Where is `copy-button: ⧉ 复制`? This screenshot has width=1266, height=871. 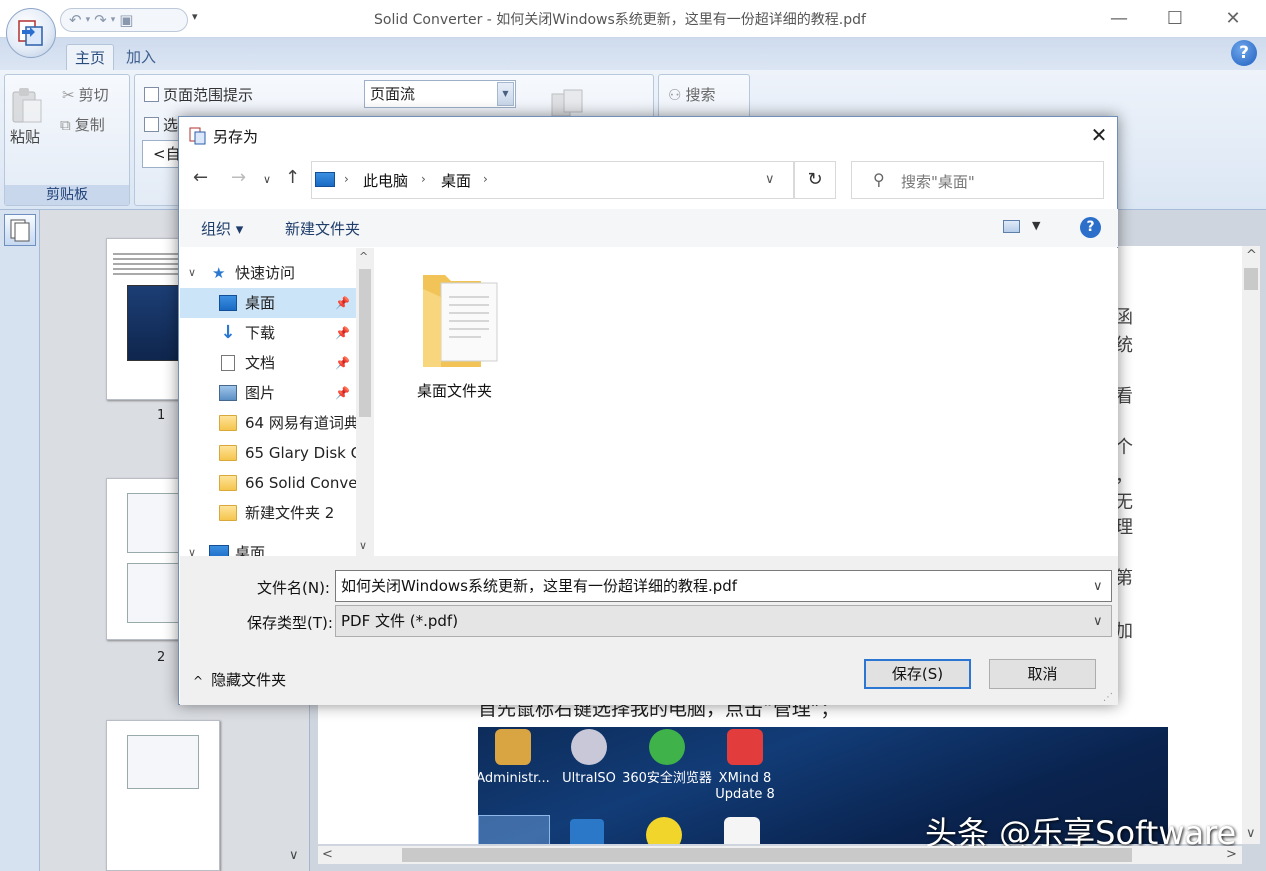 copy-button: ⧉ 复制 is located at coordinates (82, 124).